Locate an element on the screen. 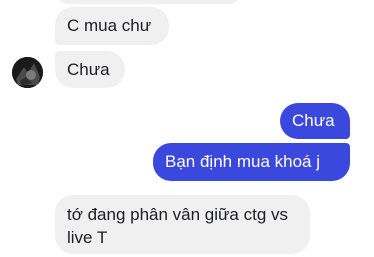 The image size is (374, 257). message-text: C mua chư is located at coordinates (109, 25).